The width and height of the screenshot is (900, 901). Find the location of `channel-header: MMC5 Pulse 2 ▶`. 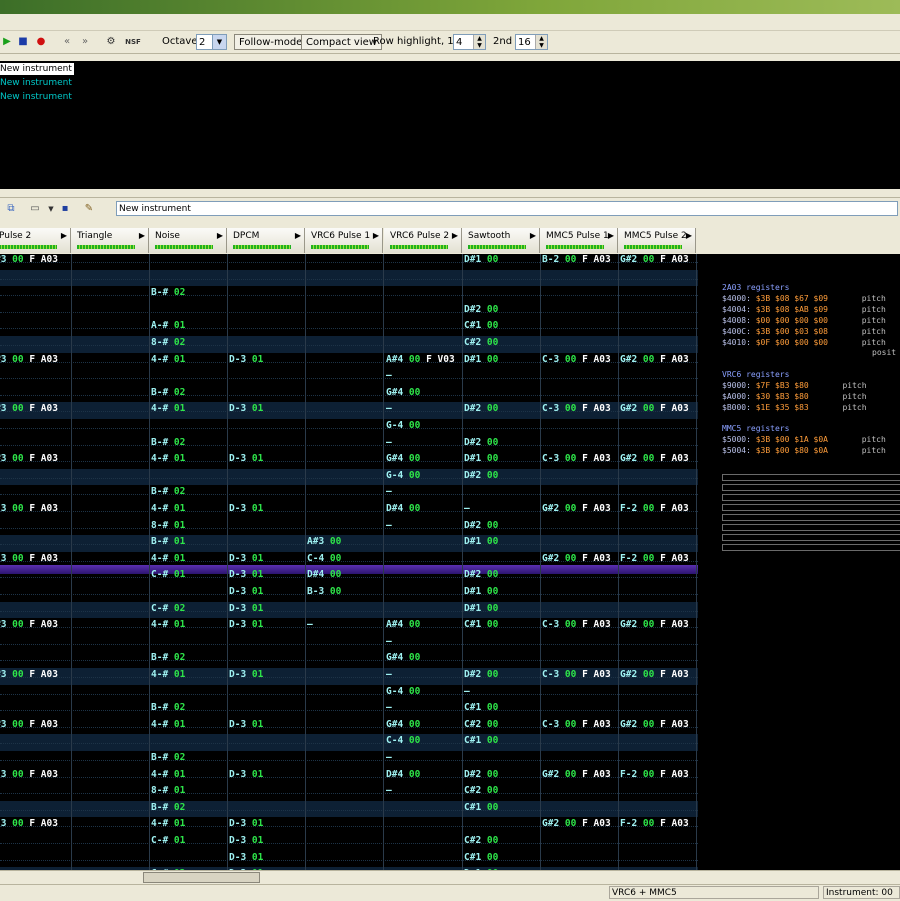

channel-header: MMC5 Pulse 2 ▶ is located at coordinates (657, 240).